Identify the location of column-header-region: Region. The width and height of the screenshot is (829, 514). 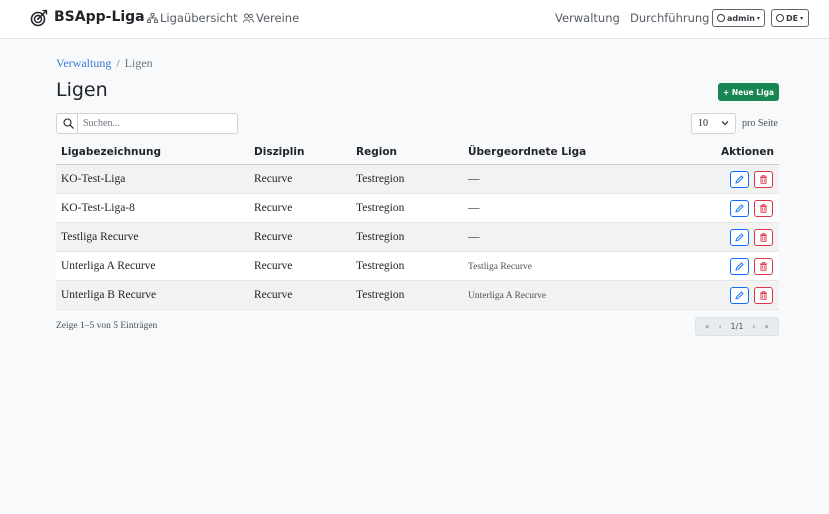
(376, 152).